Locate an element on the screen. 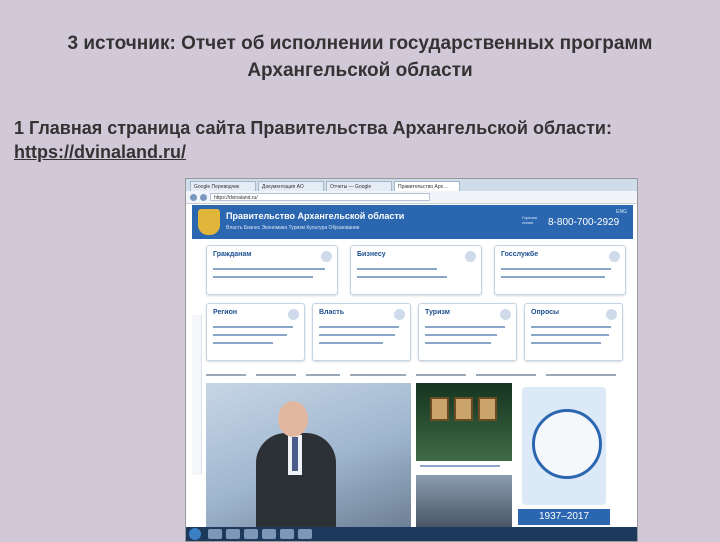  org-name: Правительство Архангельской области is located at coordinates (315, 216).